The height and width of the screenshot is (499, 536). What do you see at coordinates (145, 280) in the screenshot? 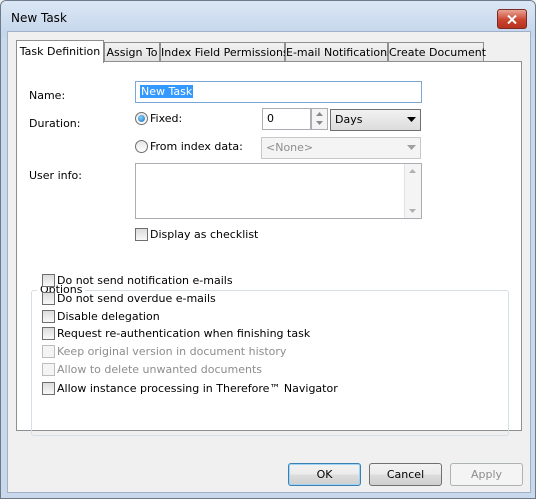
I see `option-label-no-notification: Do not send notification e-mails` at bounding box center [145, 280].